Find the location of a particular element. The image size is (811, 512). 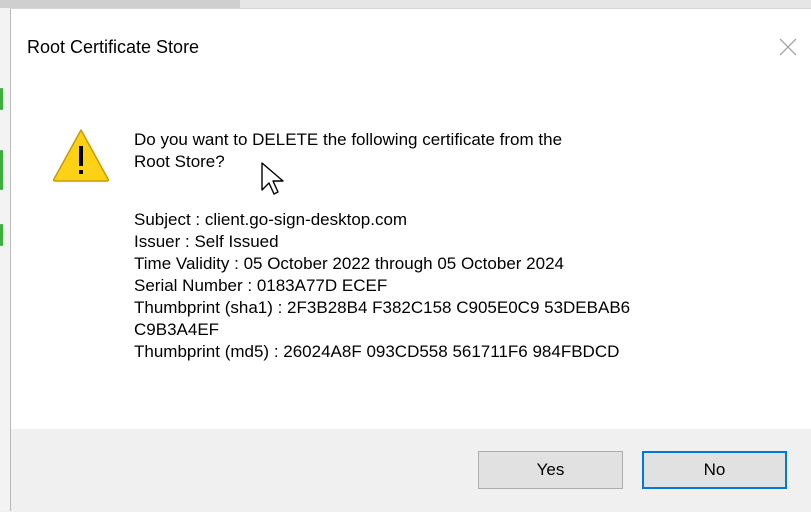

message-line: Root Store? is located at coordinates (179, 161).